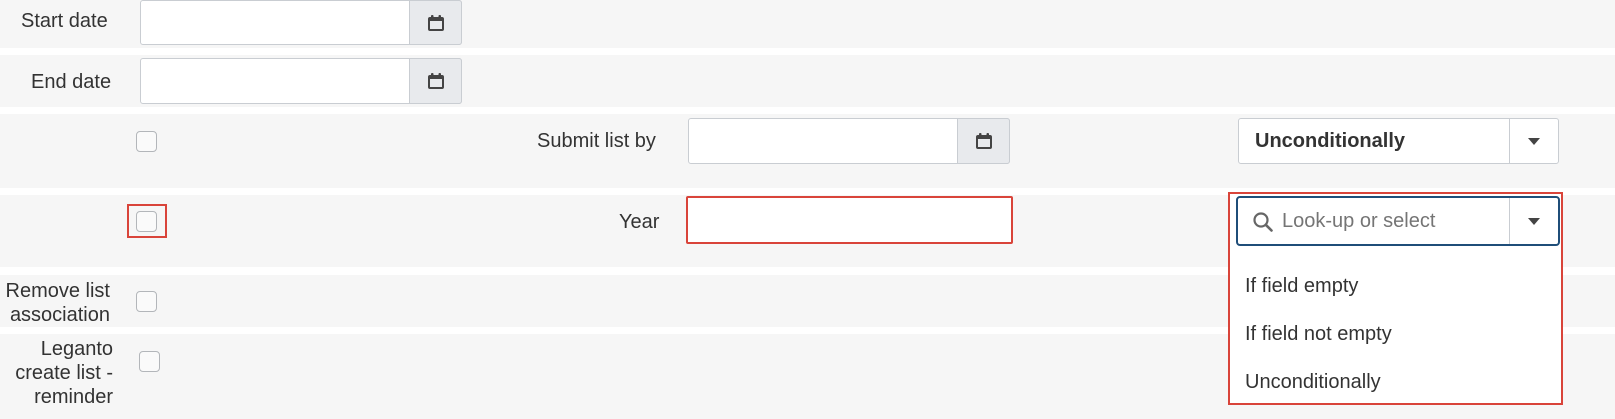  I want to click on year-condition-search-input, so click(1392, 221).